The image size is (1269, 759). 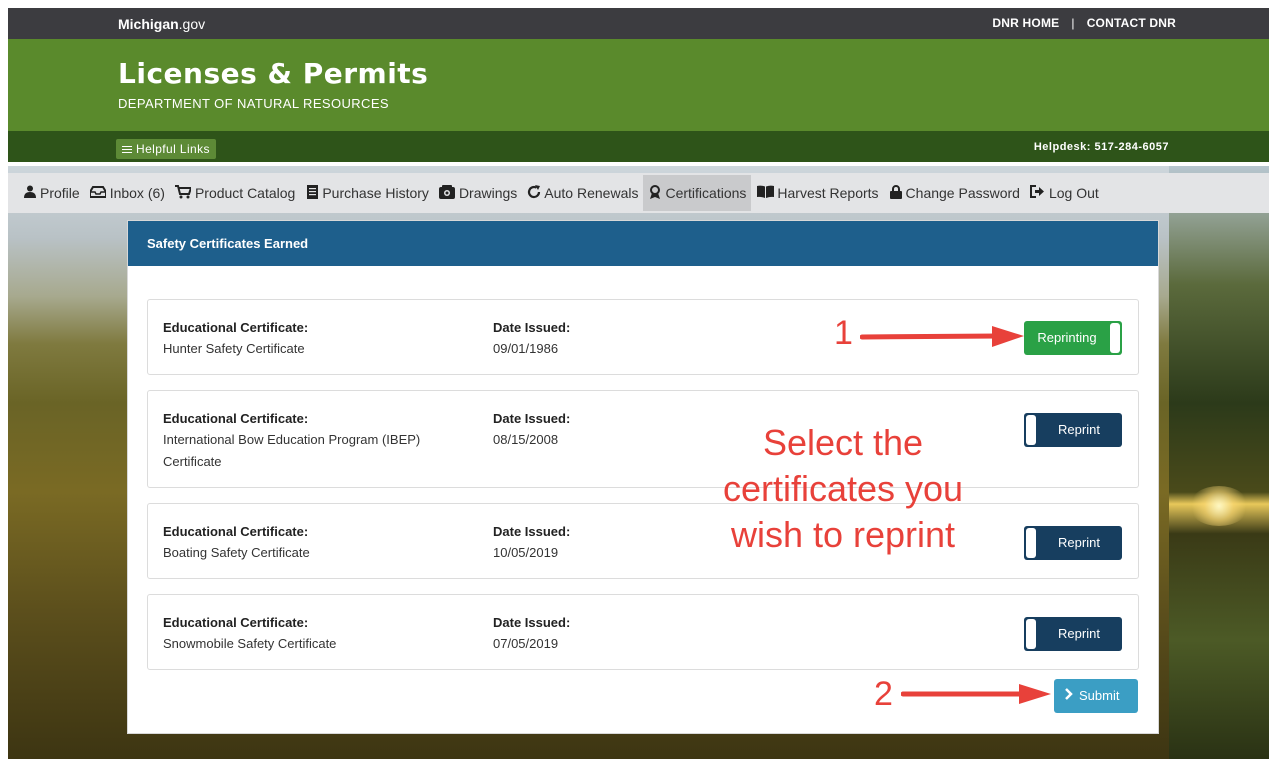 What do you see at coordinates (1101, 147) in the screenshot?
I see `helpdesk-phone: Helpdesk: 517-284-6057` at bounding box center [1101, 147].